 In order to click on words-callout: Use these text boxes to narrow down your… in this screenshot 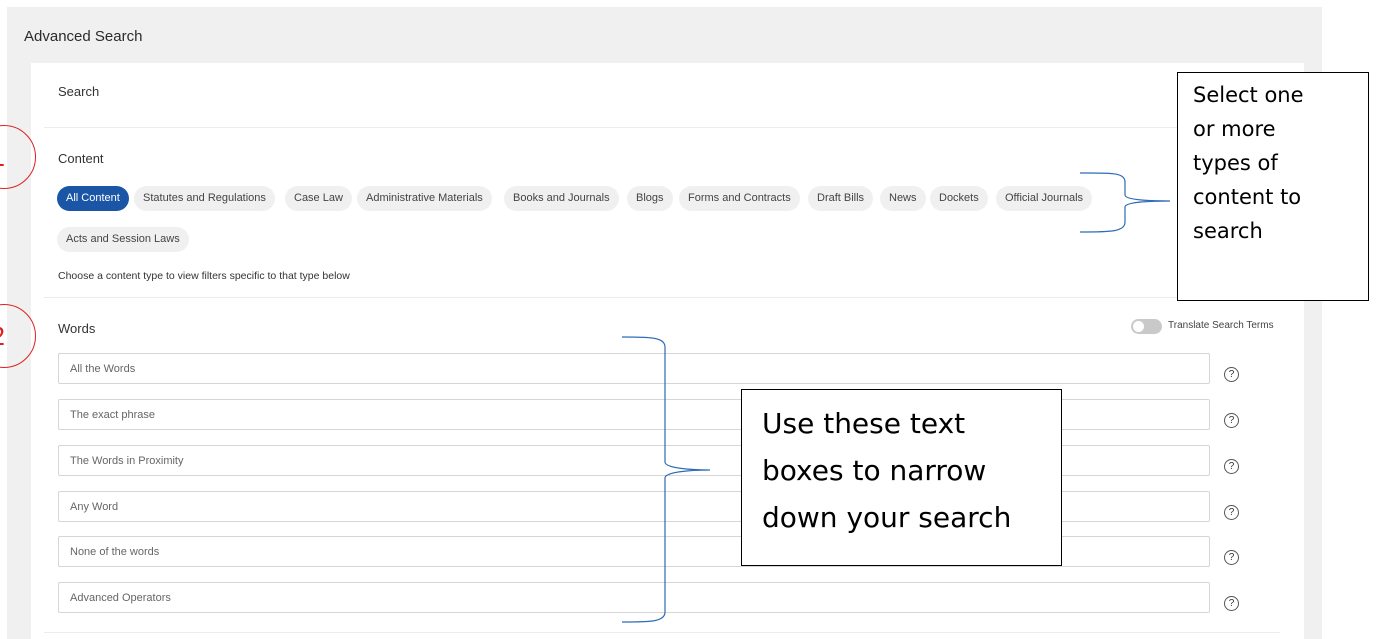, I will do `click(901, 477)`.